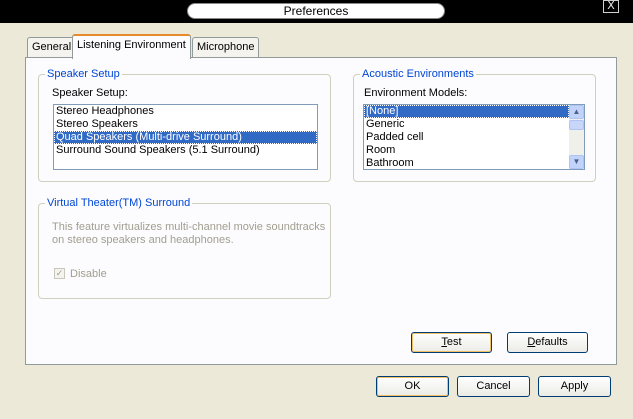 The image size is (633, 419). I want to click on list-item: [None], so click(466, 111).